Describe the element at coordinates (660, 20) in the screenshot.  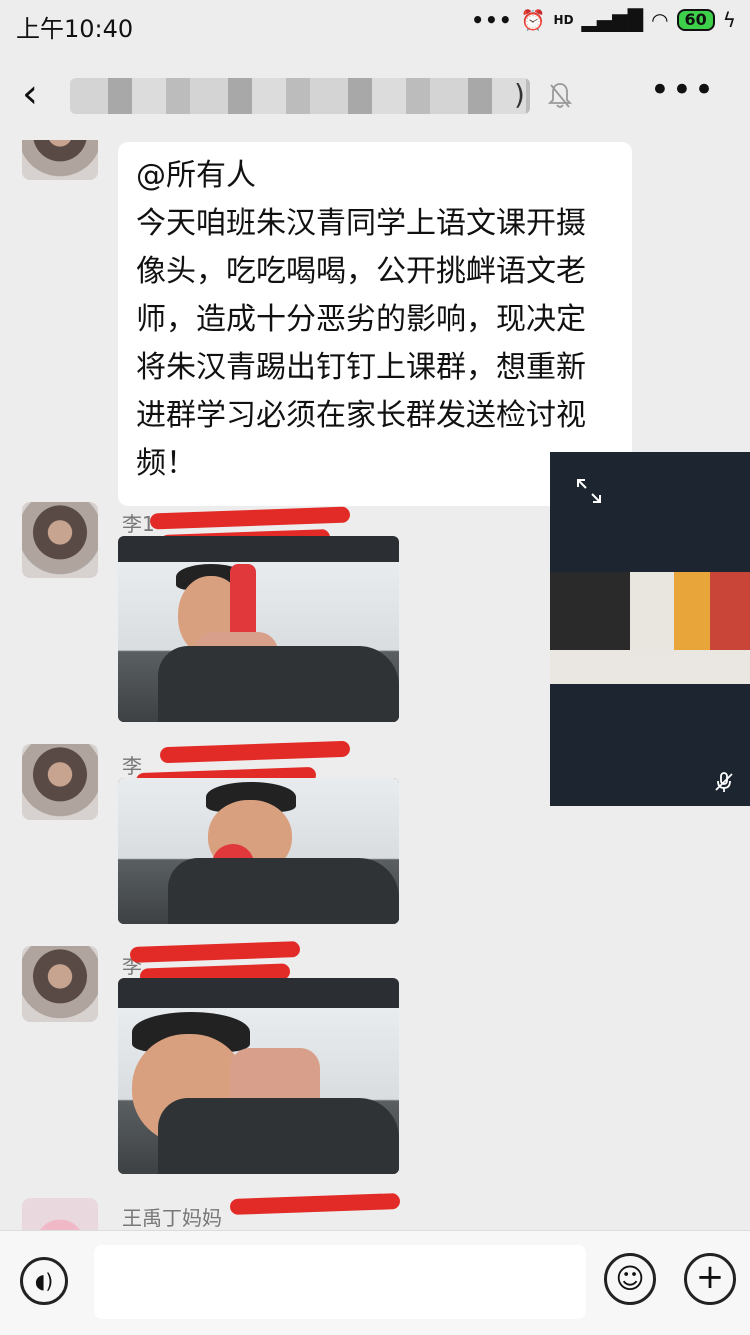
I see `wifi-icon: ◠` at that location.